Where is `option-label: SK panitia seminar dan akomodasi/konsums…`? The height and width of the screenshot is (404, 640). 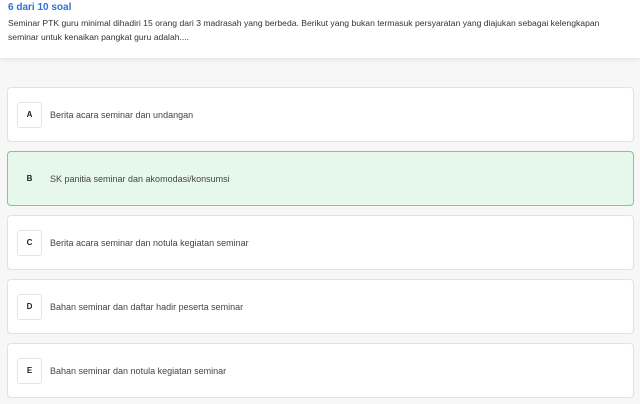
option-label: SK panitia seminar dan akomodasi/konsums… is located at coordinates (140, 178).